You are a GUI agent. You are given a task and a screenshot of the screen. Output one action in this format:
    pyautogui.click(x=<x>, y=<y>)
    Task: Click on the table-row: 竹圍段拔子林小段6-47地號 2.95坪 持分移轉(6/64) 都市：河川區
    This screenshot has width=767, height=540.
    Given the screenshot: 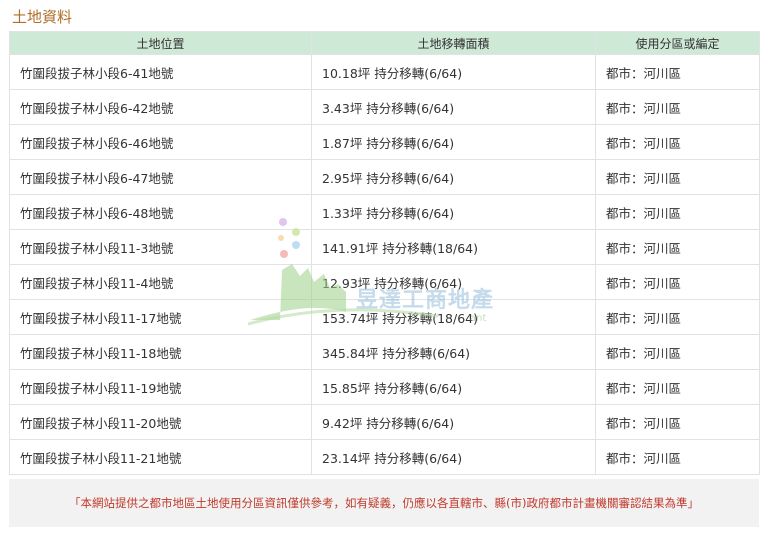 What is the action you would take?
    pyautogui.click(x=384, y=177)
    